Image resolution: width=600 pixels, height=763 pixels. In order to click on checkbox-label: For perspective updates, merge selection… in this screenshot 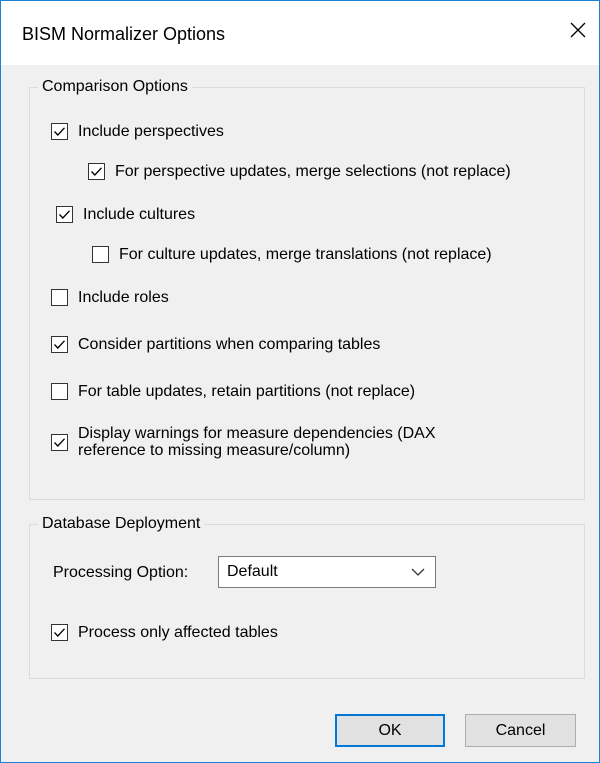, I will do `click(313, 171)`.